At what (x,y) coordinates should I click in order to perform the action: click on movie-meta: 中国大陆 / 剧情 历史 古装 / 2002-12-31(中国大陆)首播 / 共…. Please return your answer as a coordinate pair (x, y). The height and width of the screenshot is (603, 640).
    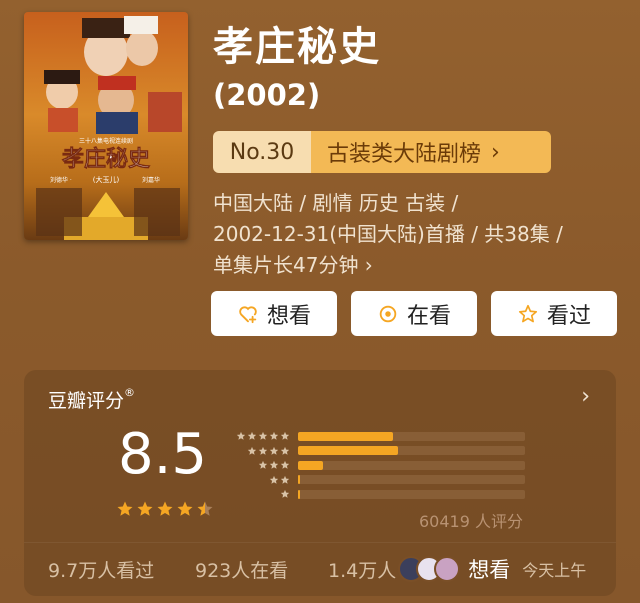
    Looking at the image, I should click on (418, 234).